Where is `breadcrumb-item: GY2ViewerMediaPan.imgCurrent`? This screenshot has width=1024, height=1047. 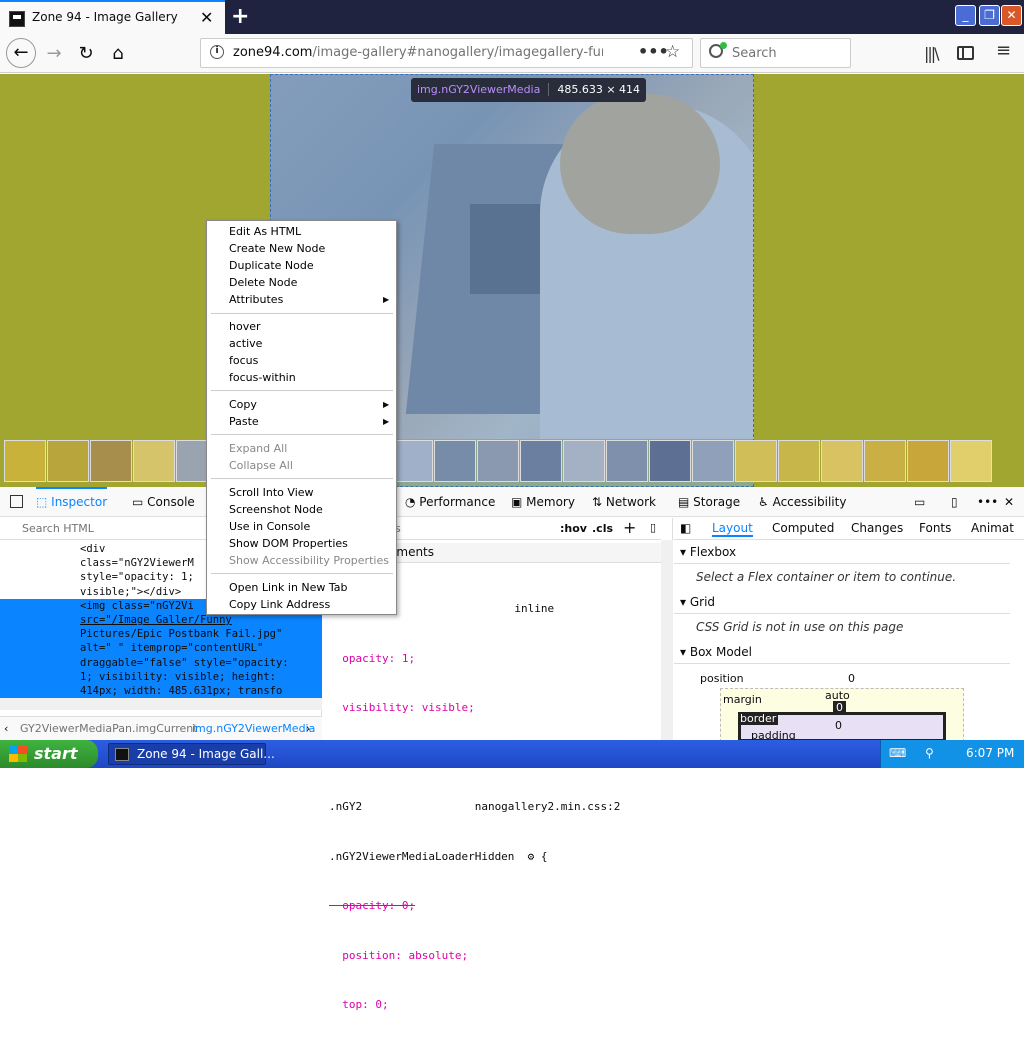
breadcrumb-item: GY2ViewerMediaPan.imgCurrent is located at coordinates (109, 728).